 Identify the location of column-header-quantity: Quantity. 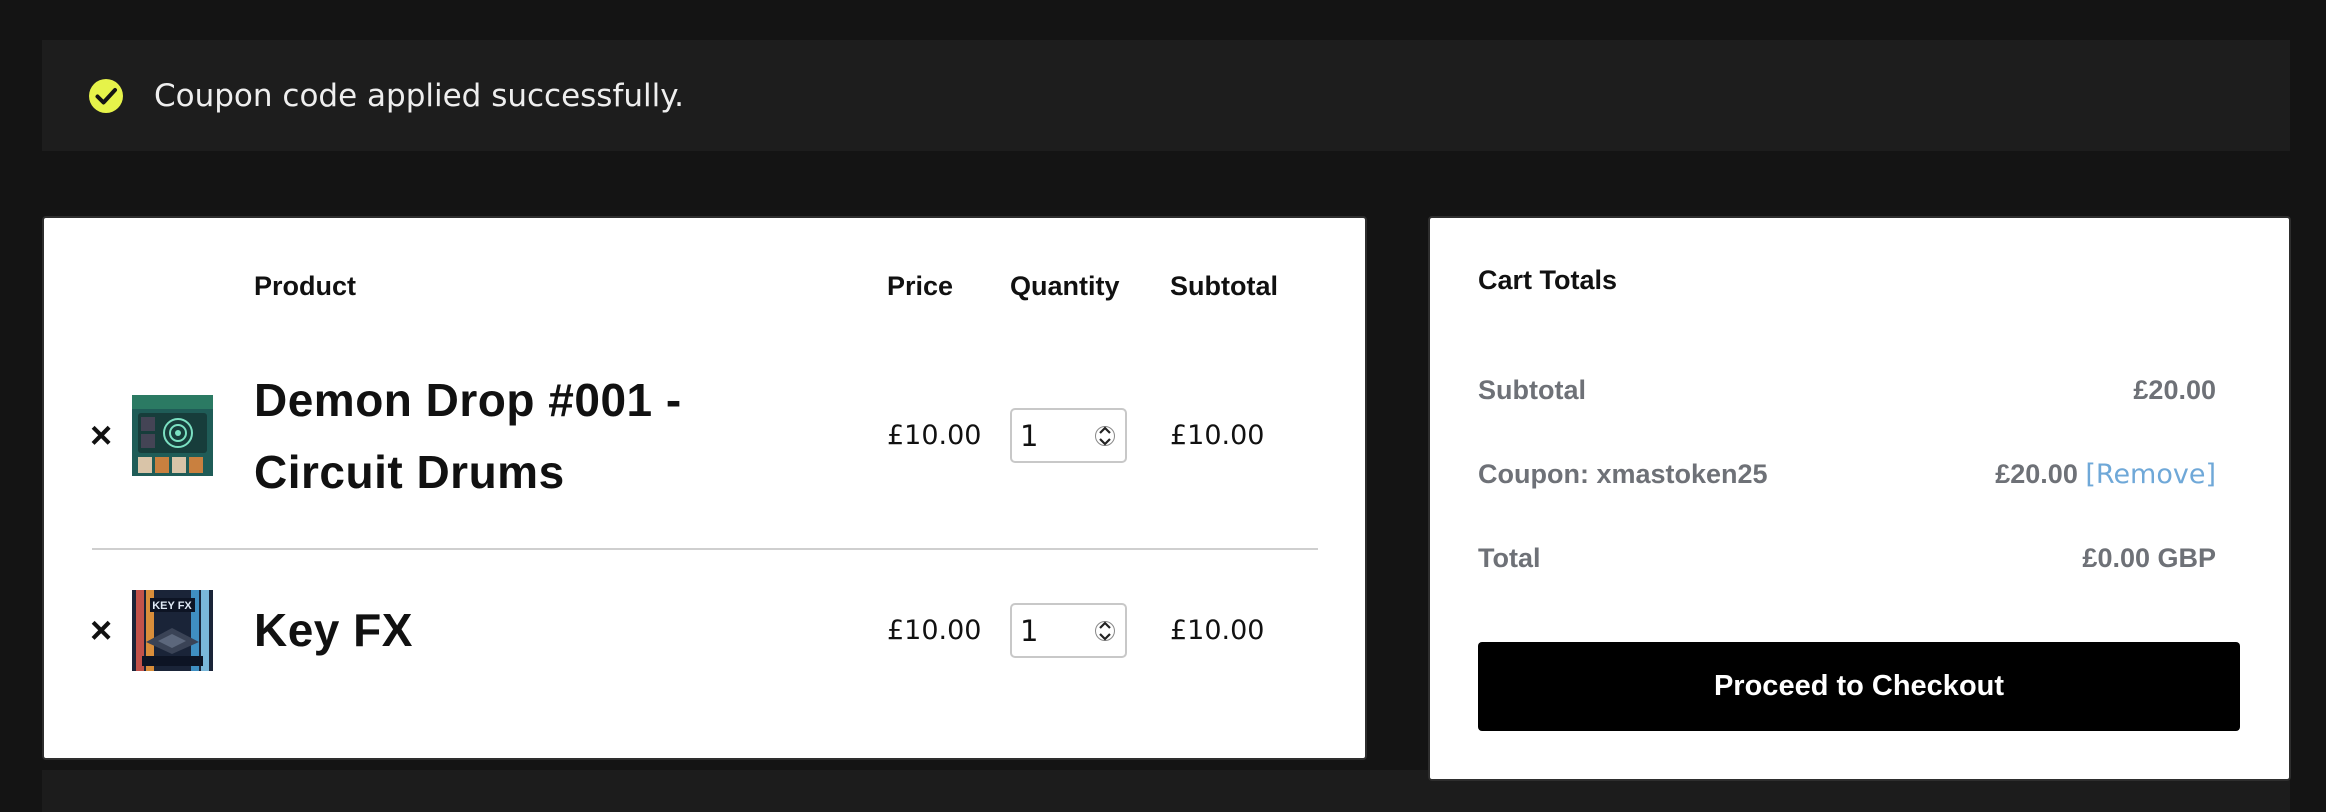
(1065, 286).